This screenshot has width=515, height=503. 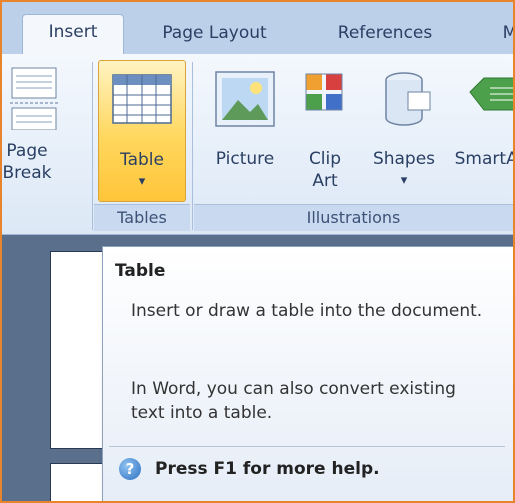 What do you see at coordinates (245, 99) in the screenshot?
I see `picture-icon` at bounding box center [245, 99].